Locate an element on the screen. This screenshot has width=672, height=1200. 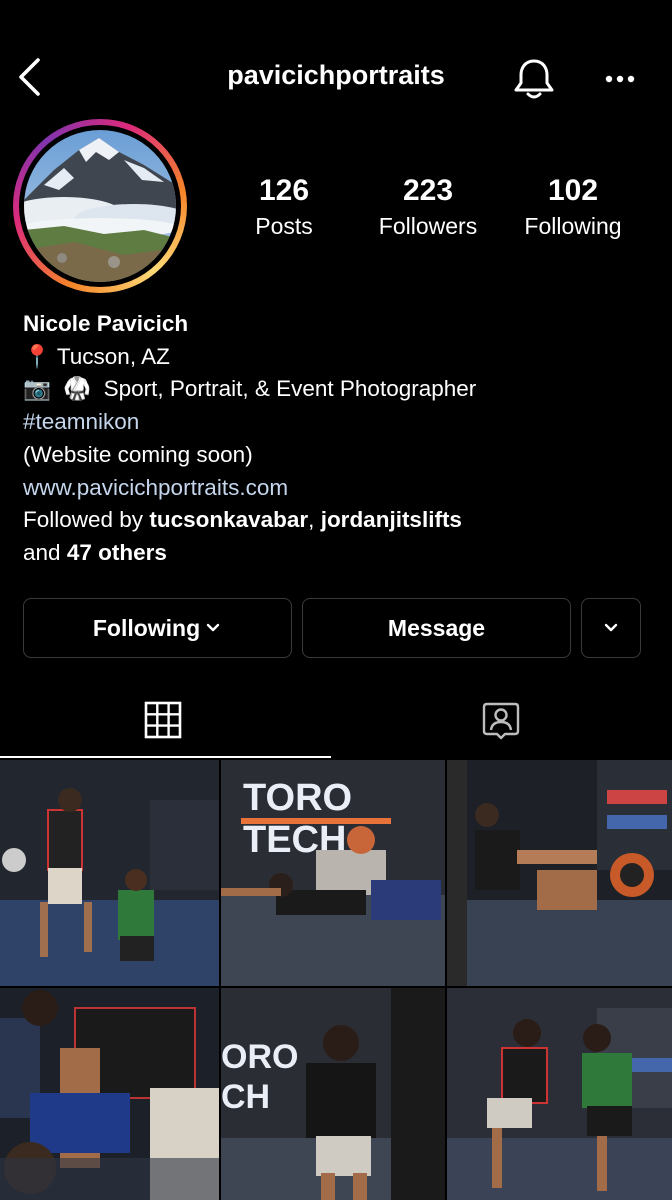
notifications-button is located at coordinates (534, 79).